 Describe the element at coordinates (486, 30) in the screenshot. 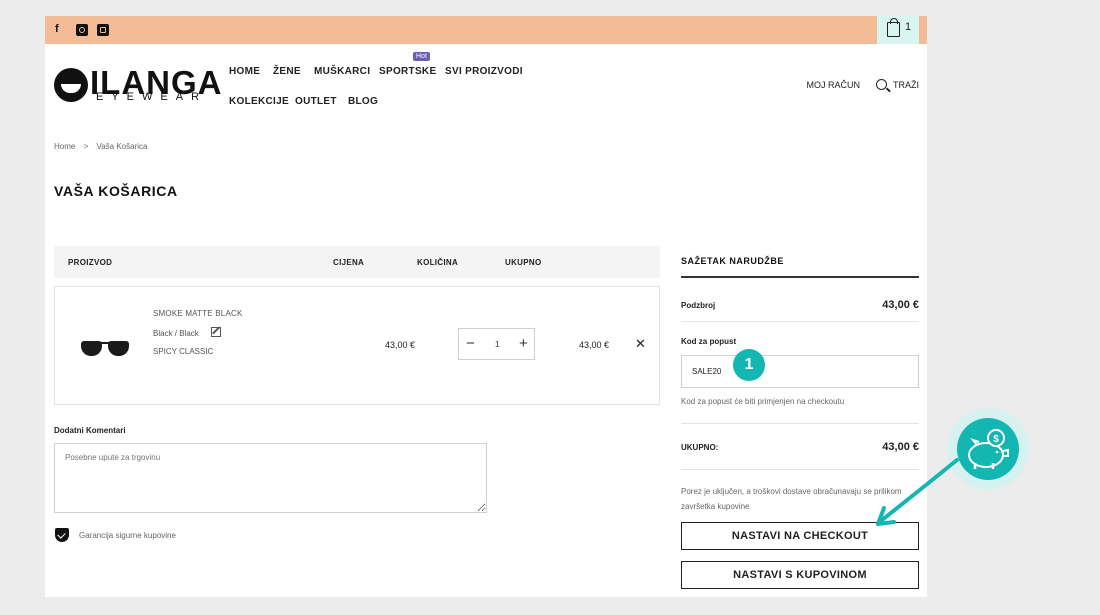

I see `top-bar: f 1` at that location.